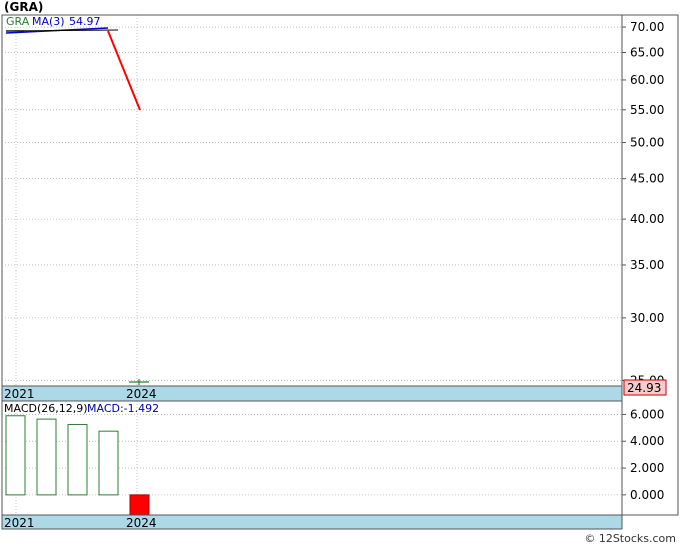  I want to click on price-y-tick-label: 45.00, so click(647, 179).